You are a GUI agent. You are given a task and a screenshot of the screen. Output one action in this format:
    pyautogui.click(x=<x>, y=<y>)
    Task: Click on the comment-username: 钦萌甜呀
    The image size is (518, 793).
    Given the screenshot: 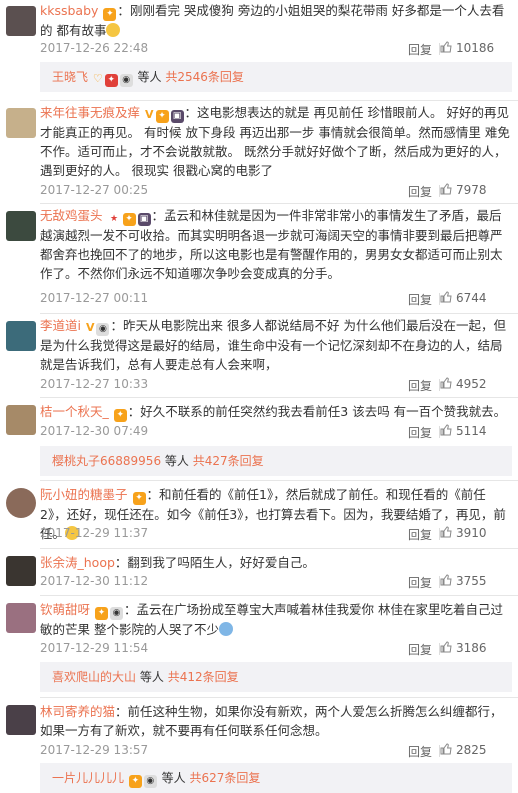 What is the action you would take?
    pyautogui.click(x=65, y=609)
    